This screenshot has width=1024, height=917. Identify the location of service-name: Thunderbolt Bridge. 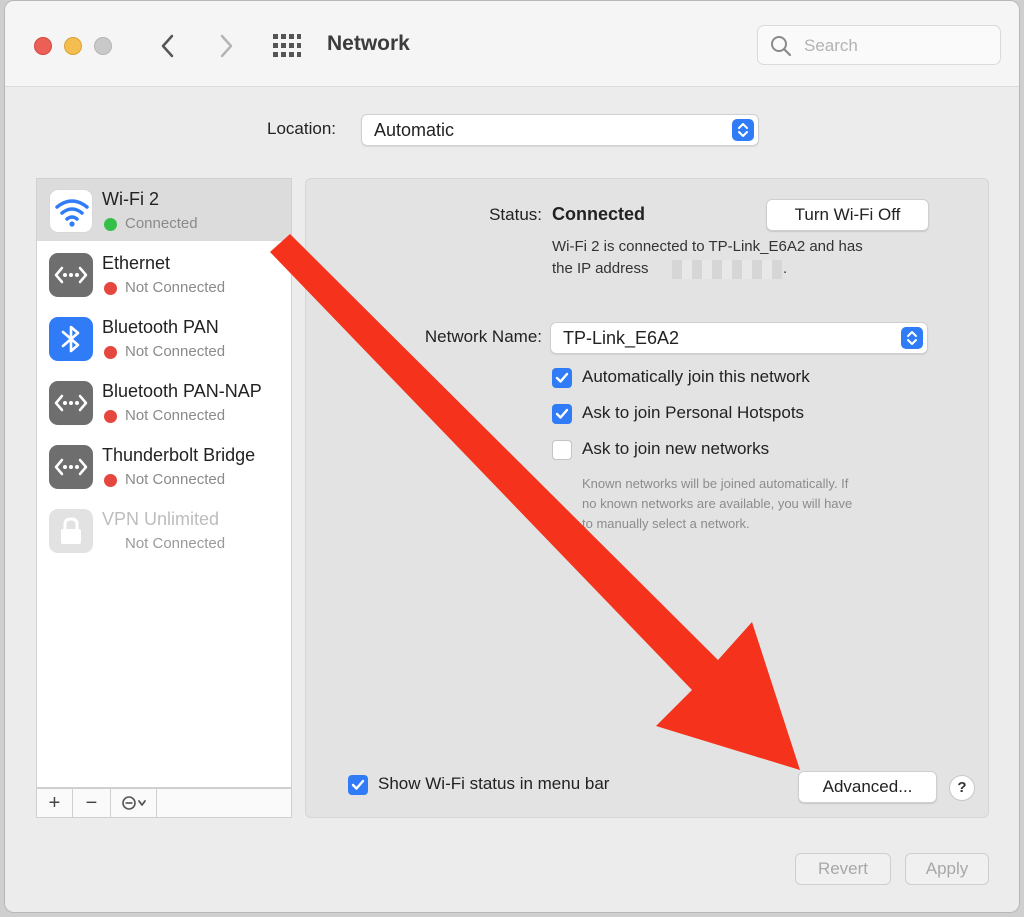
(179, 455).